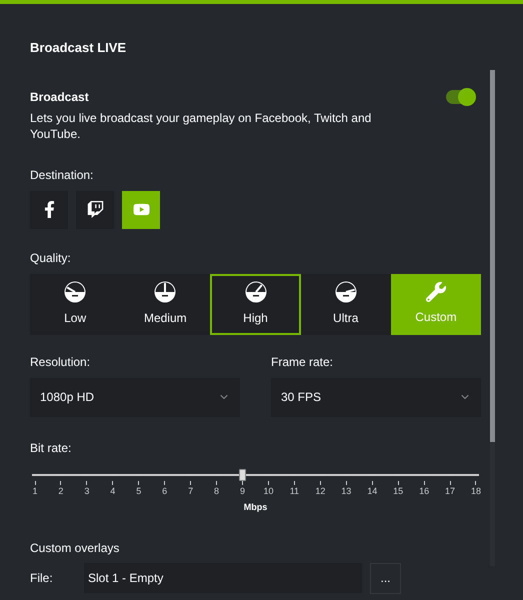 Image resolution: width=523 pixels, height=600 pixels. Describe the element at coordinates (87, 491) in the screenshot. I see `tick-label: 3` at that location.